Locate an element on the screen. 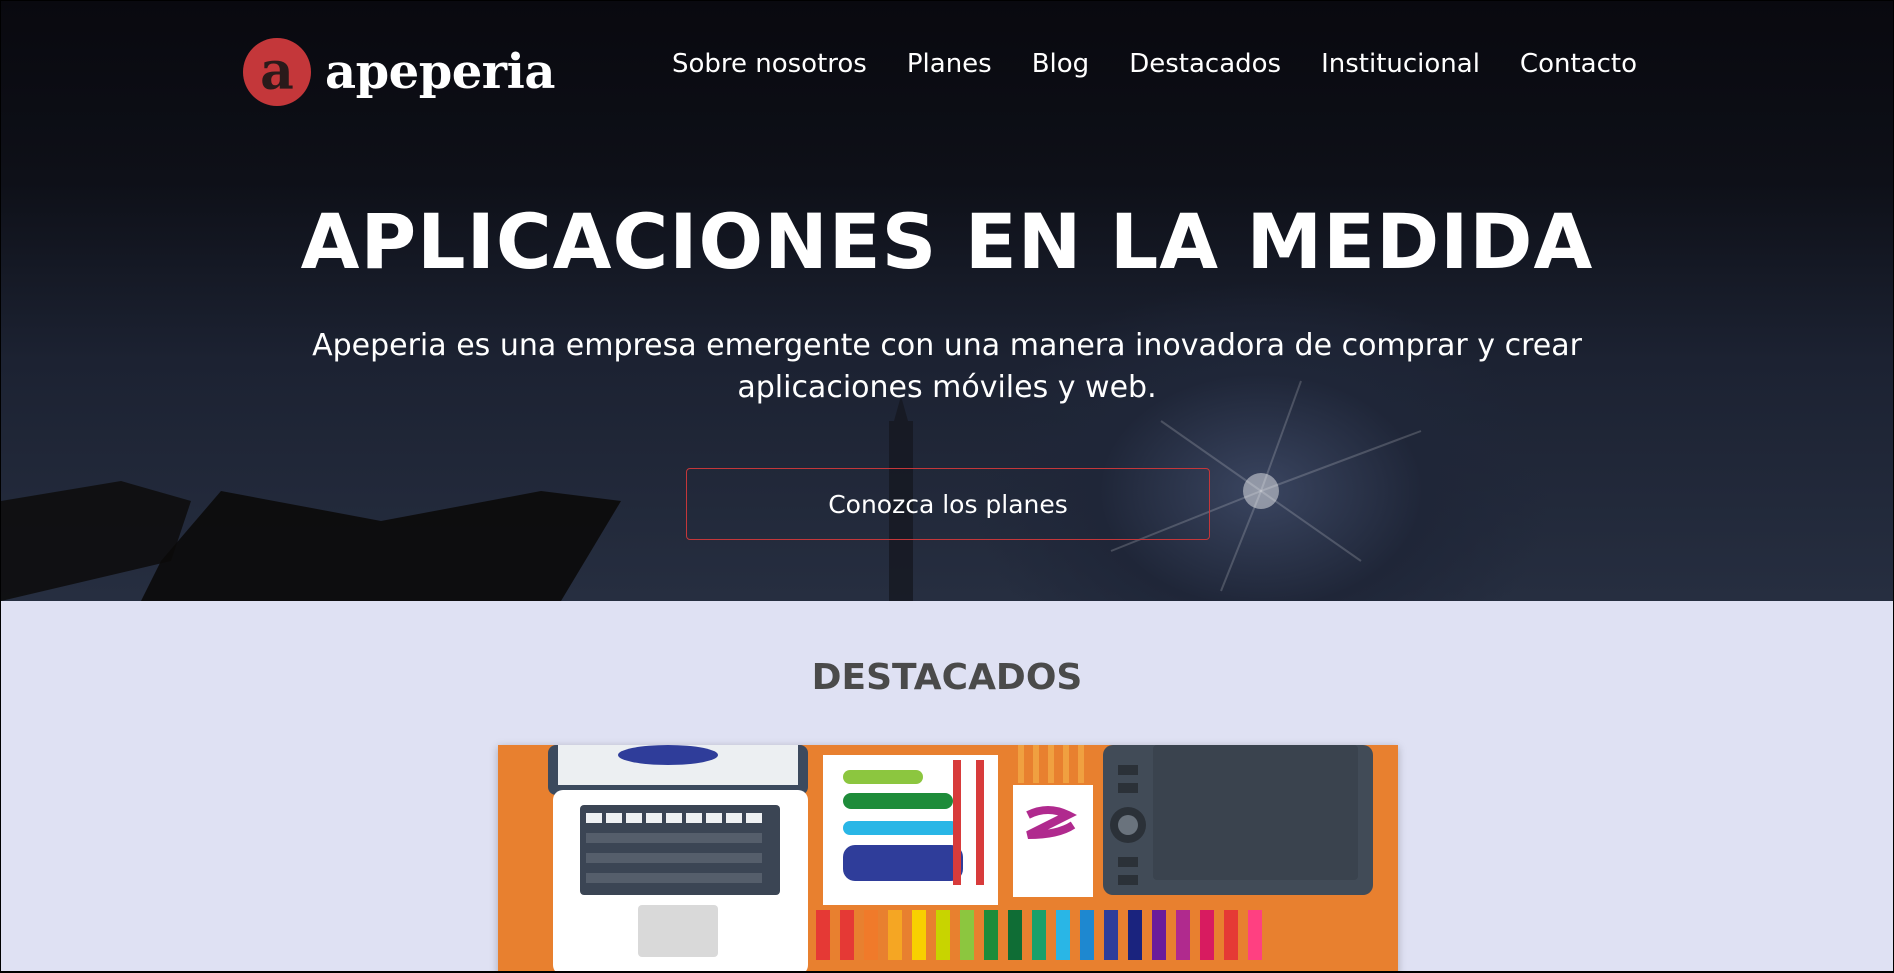 The width and height of the screenshot is (1894, 973). brand-logo: a apeperia is located at coordinates (399, 72).